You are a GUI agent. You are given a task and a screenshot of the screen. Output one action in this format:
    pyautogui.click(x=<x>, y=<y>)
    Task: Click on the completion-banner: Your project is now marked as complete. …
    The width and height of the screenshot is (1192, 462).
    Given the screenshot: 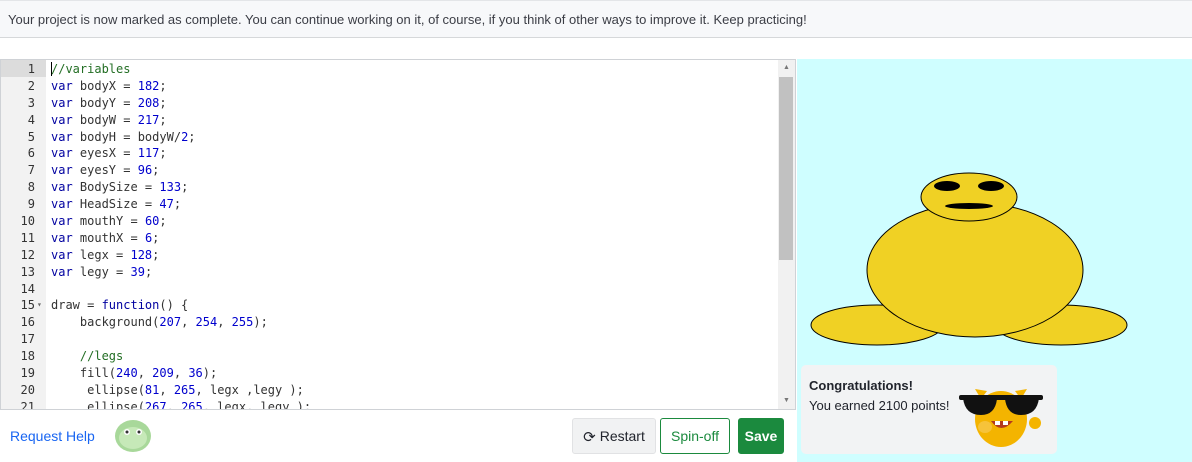 What is the action you would take?
    pyautogui.click(x=596, y=19)
    